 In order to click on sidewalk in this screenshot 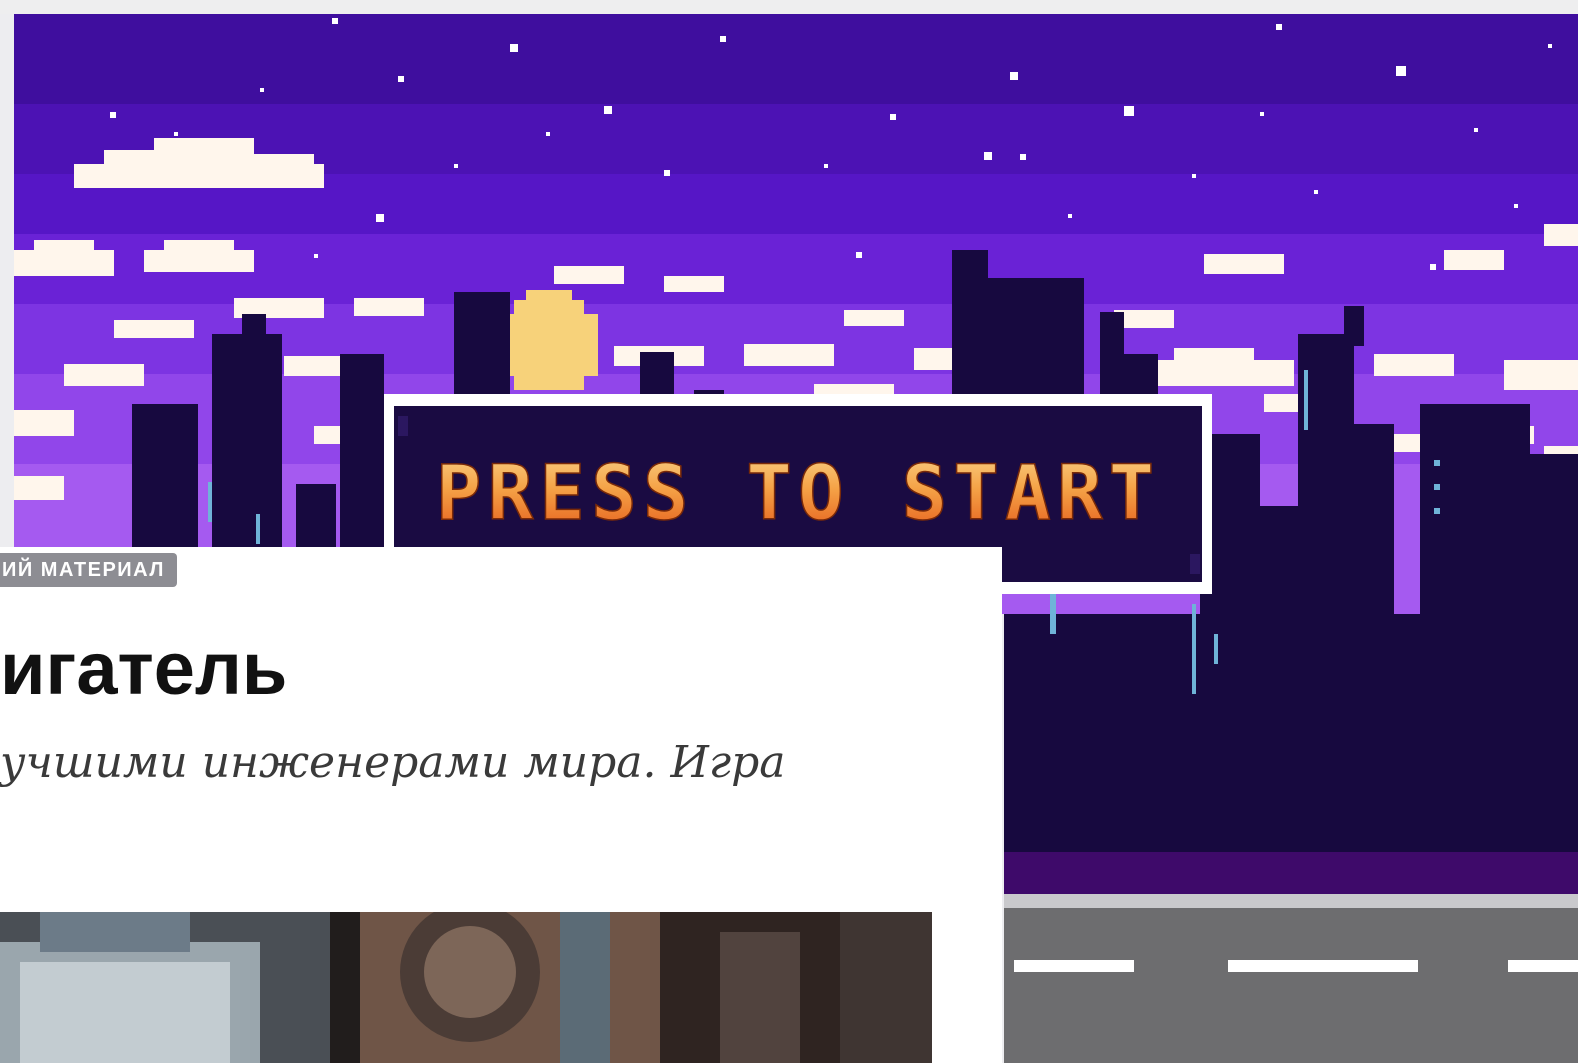, I will do `click(1291, 901)`.